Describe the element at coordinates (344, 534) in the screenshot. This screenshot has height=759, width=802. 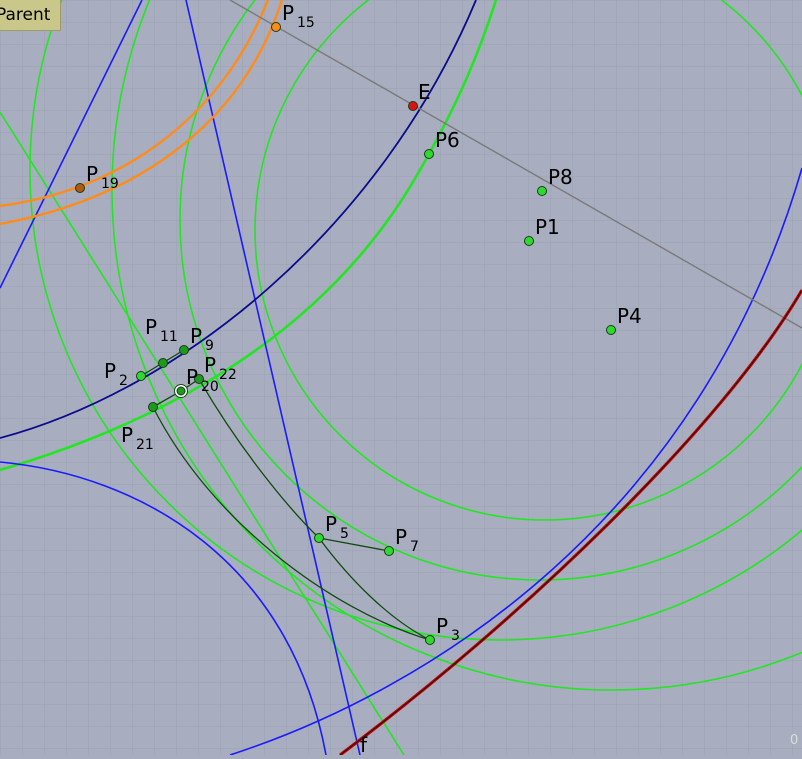
I see `point-label-subscript: 5` at that location.